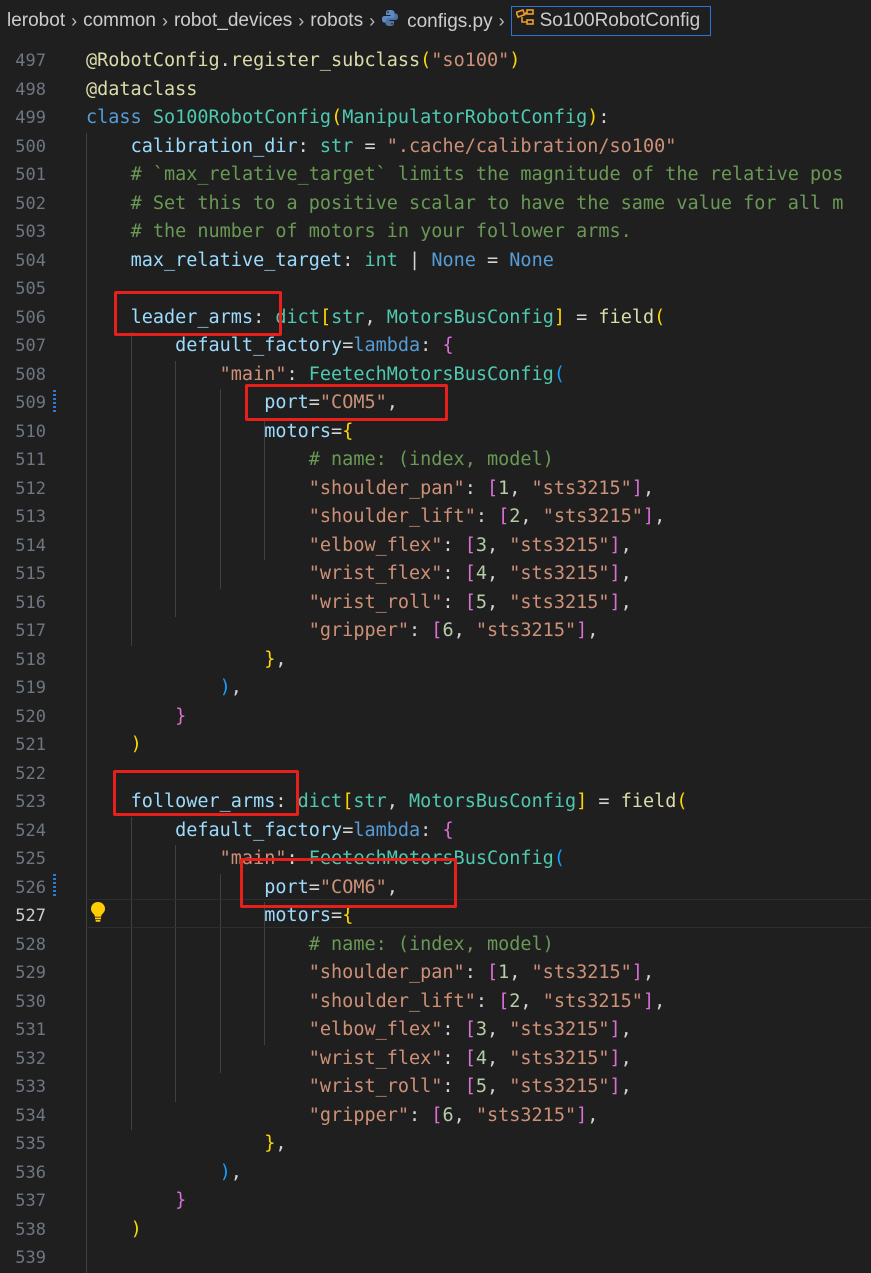 The height and width of the screenshot is (1273, 871). Describe the element at coordinates (336, 21) in the screenshot. I see `breadcrumb-item-robots: robots` at that location.